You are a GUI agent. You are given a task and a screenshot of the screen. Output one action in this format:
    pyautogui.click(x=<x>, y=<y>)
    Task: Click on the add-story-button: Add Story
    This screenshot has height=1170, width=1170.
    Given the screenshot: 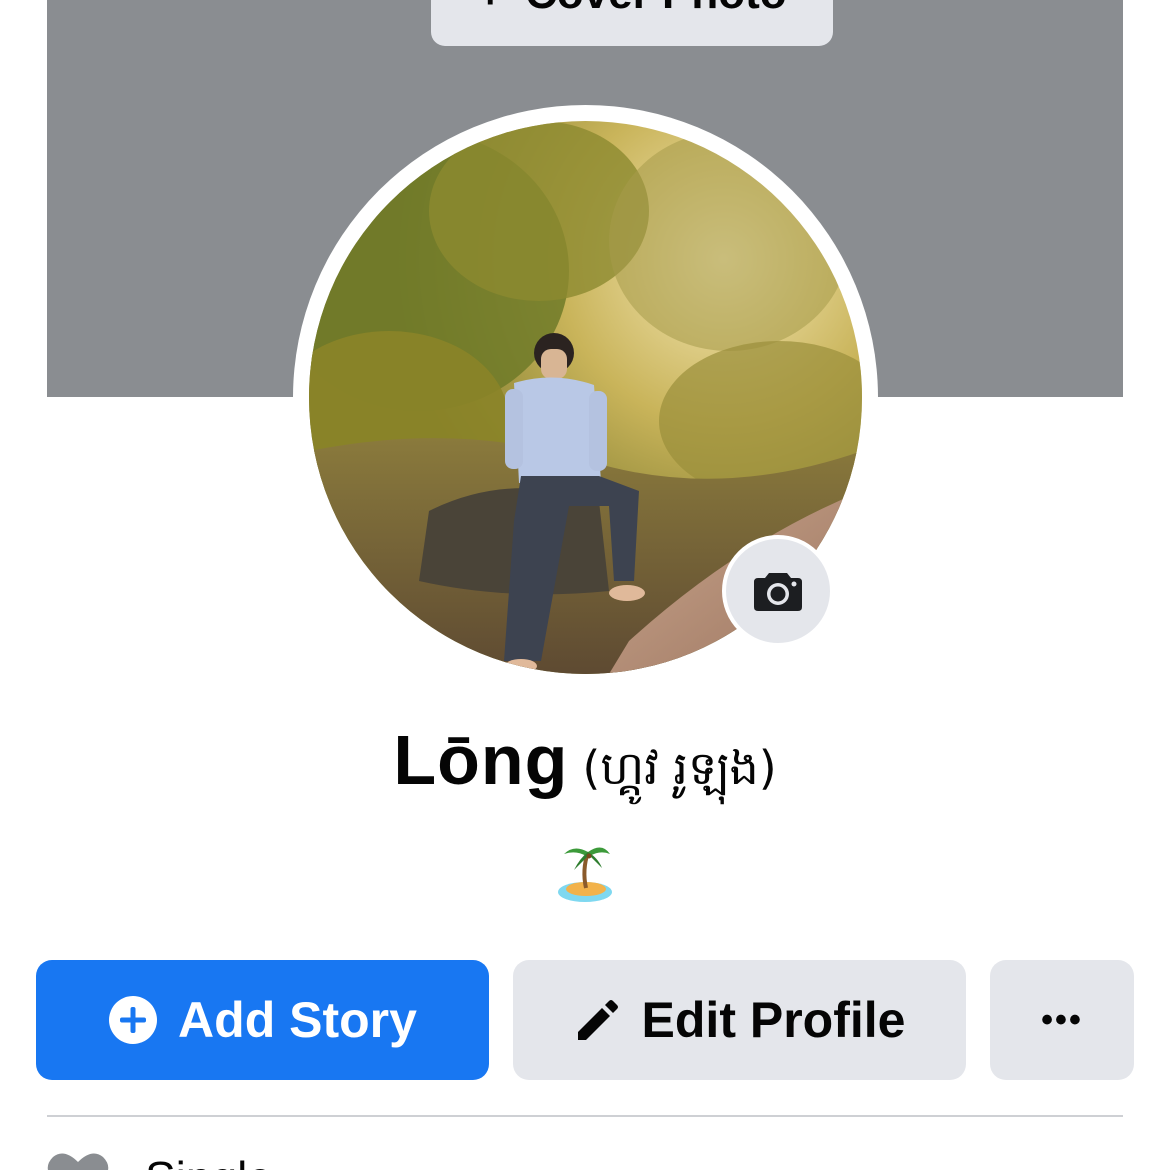 What is the action you would take?
    pyautogui.click(x=262, y=1020)
    